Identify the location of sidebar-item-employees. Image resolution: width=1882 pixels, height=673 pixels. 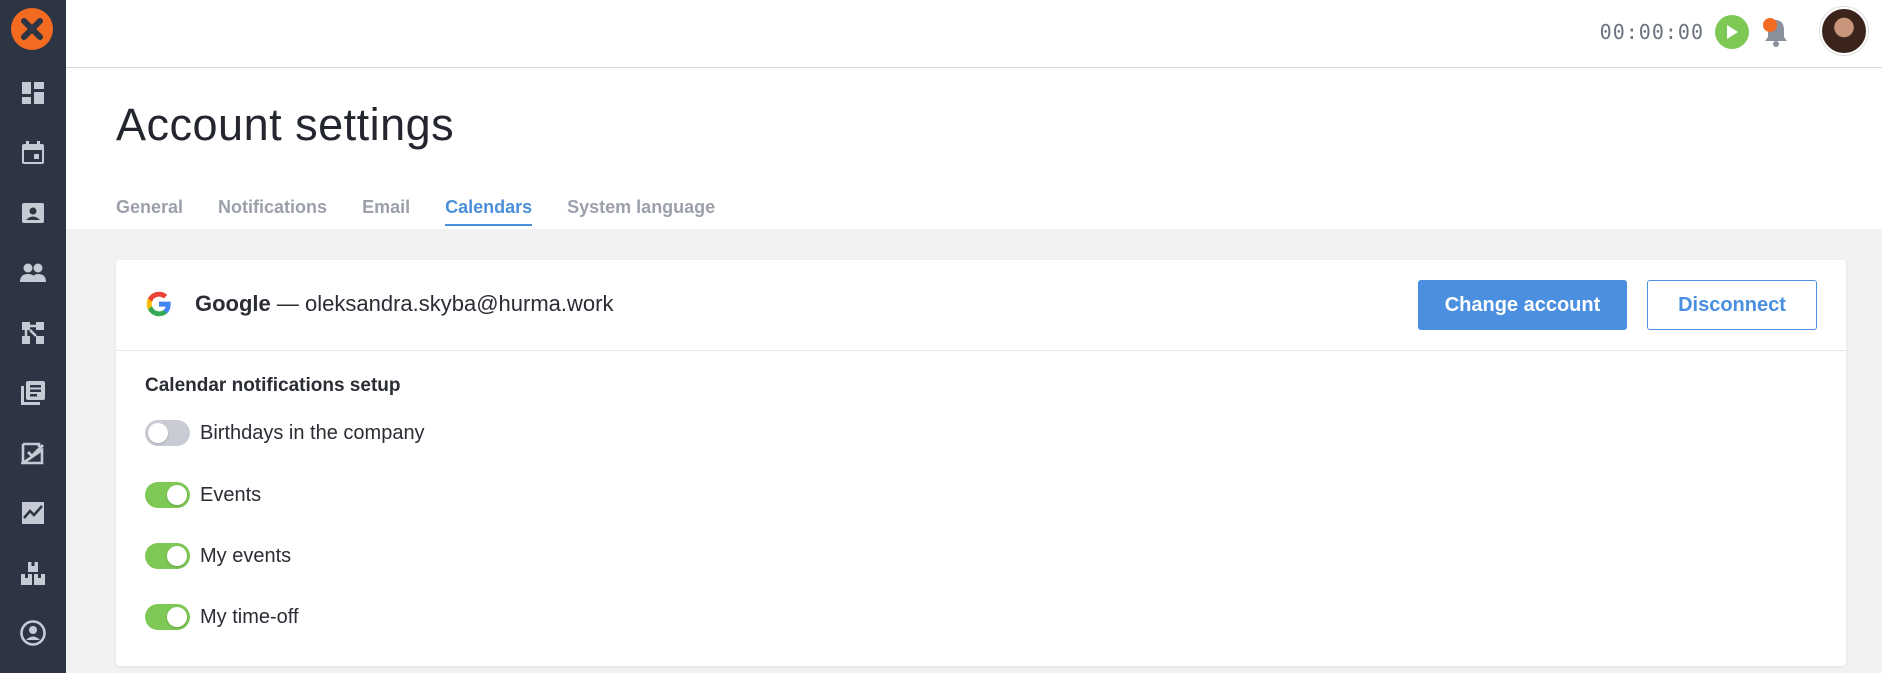
(33, 273).